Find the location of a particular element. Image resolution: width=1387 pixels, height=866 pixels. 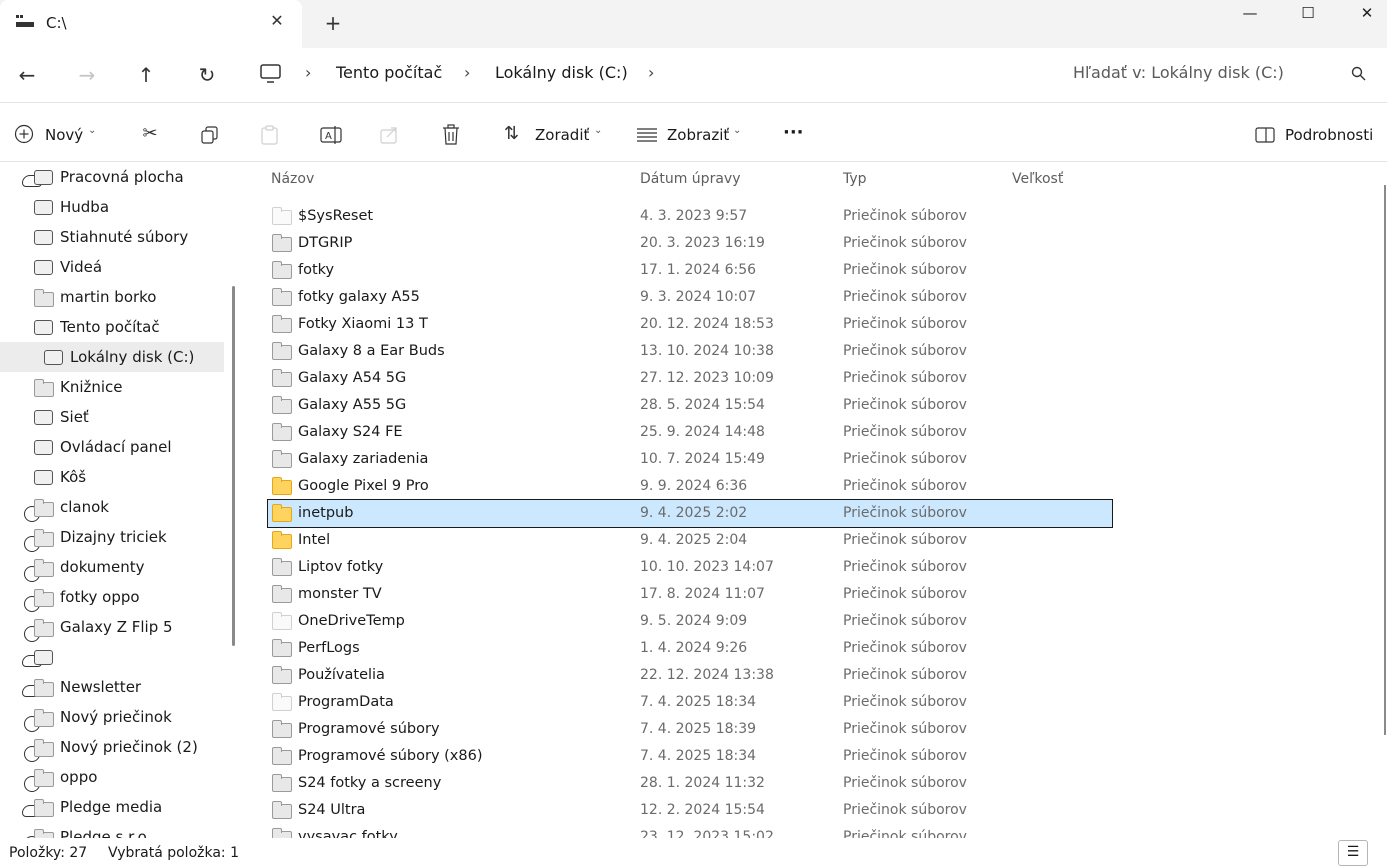

sidebar-item: Pracovná plocha is located at coordinates (112, 177).